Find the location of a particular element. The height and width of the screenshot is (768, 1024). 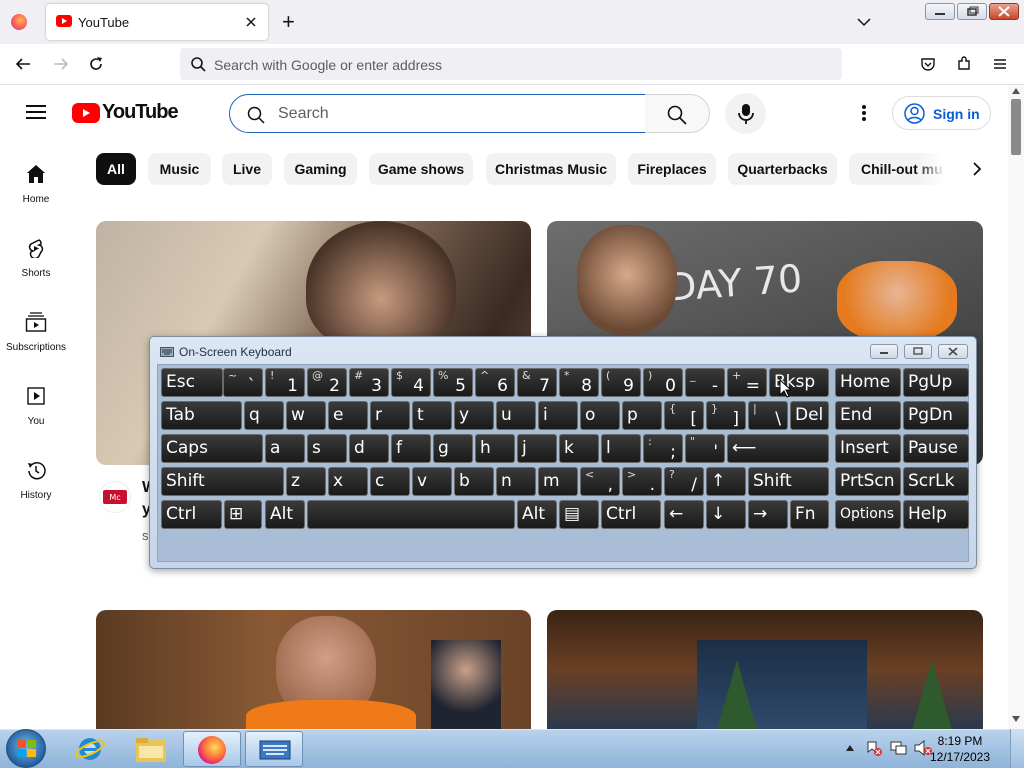

scroll-down-icon is located at coordinates (1016, 719).